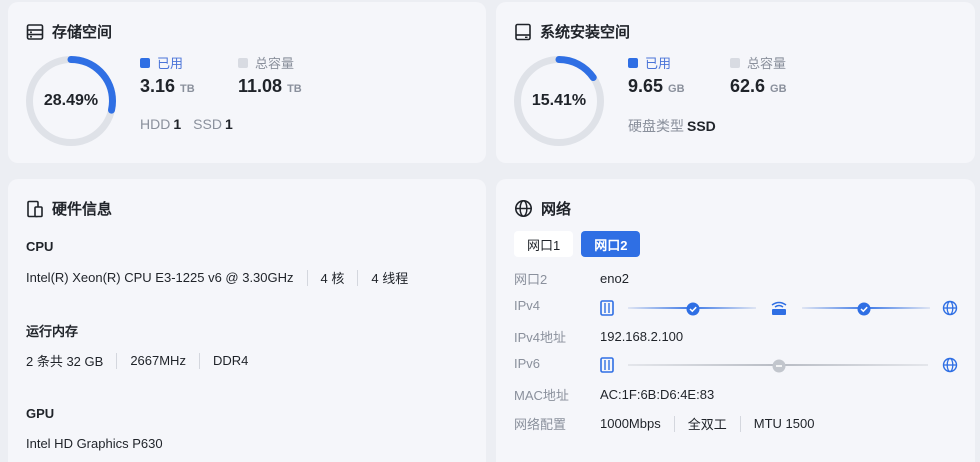  Describe the element at coordinates (556, 209) in the screenshot. I see `network-title: 网络` at that location.